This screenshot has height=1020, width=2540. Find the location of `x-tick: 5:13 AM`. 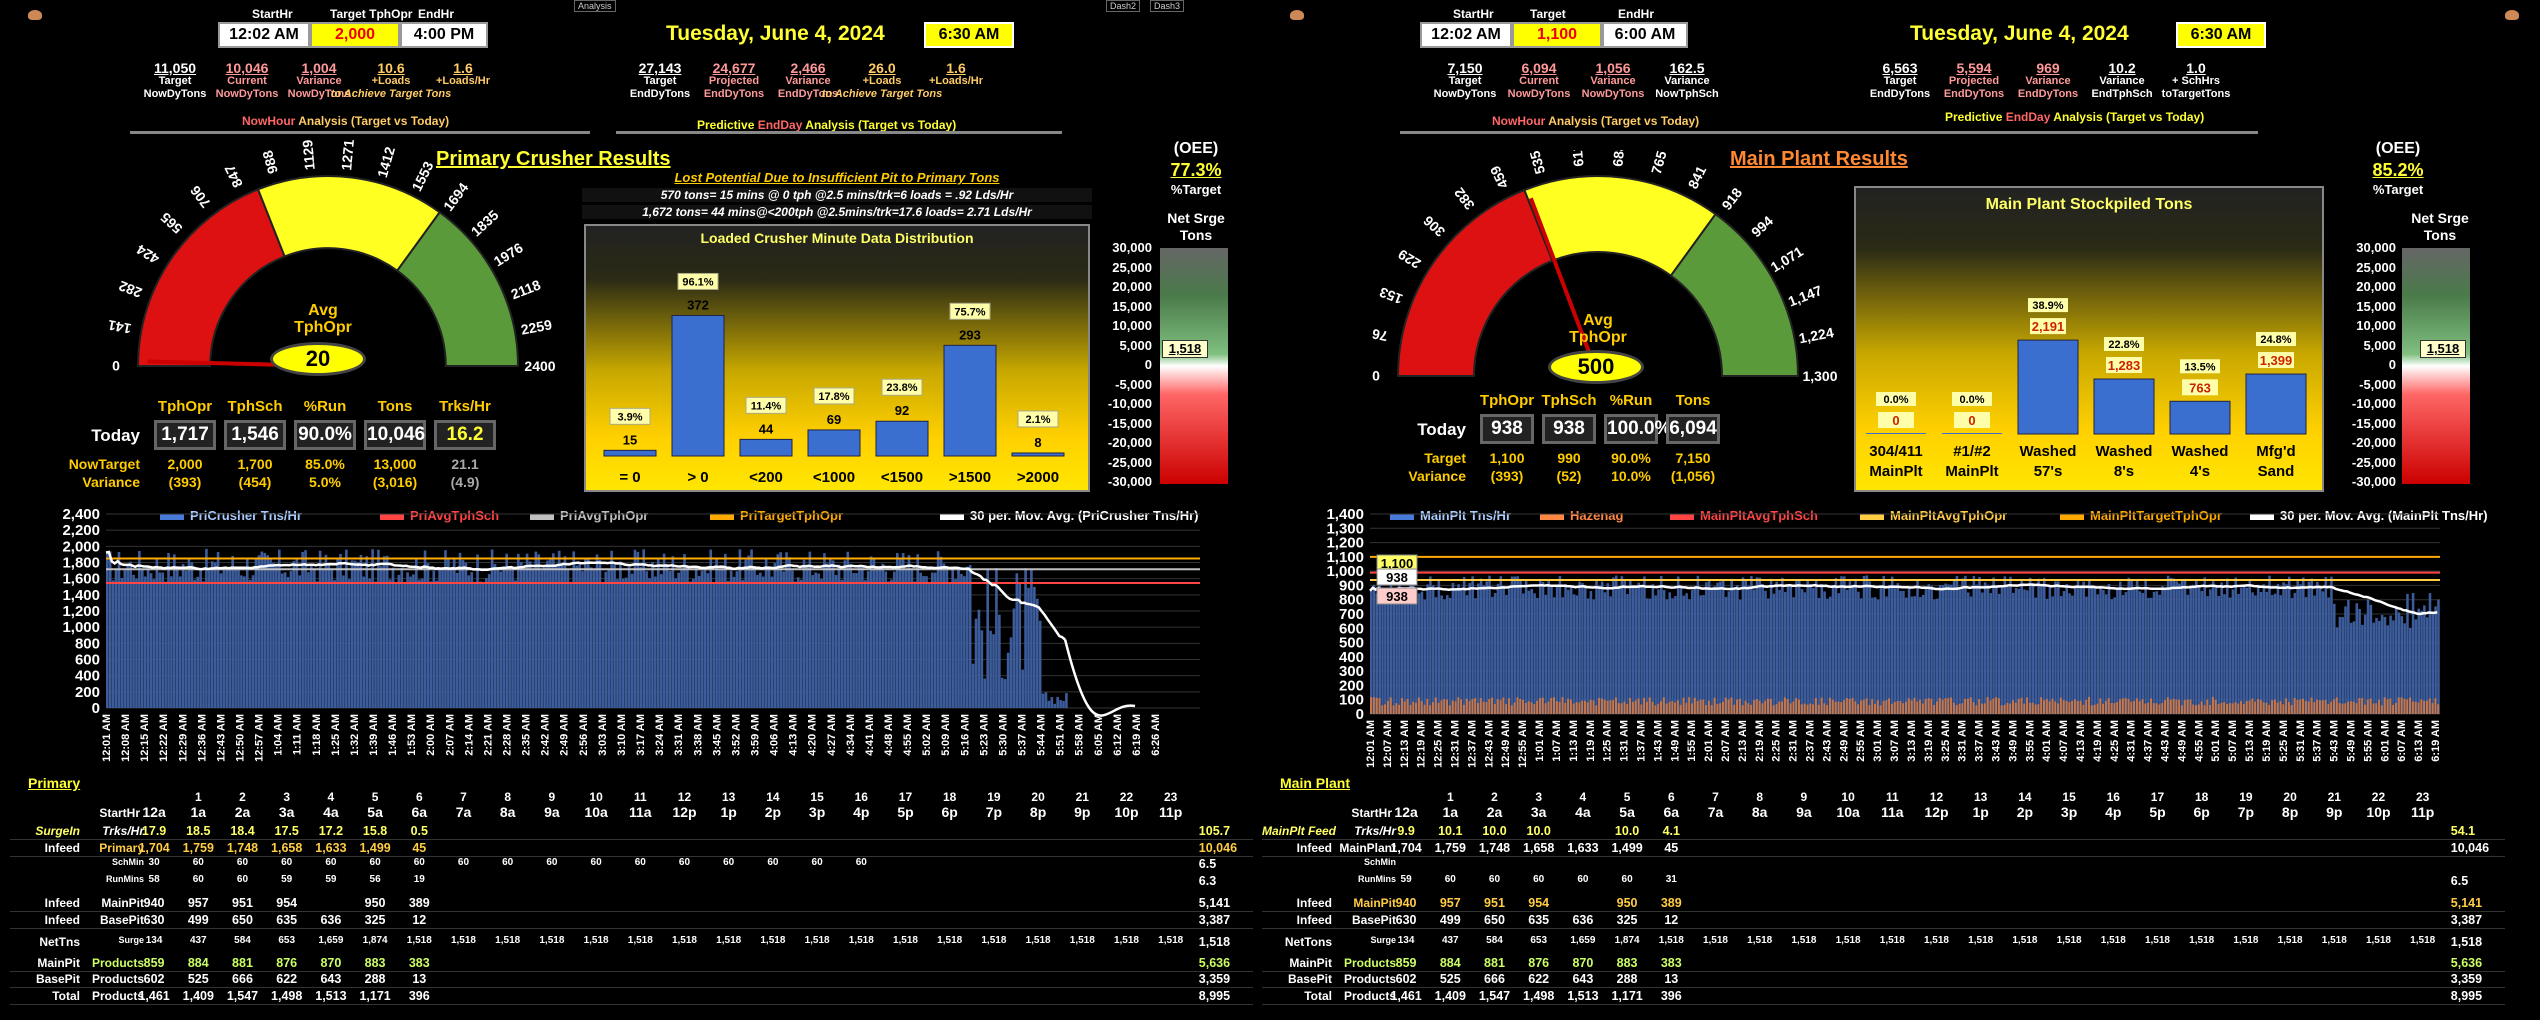

x-tick: 5:13 AM is located at coordinates (2250, 741).